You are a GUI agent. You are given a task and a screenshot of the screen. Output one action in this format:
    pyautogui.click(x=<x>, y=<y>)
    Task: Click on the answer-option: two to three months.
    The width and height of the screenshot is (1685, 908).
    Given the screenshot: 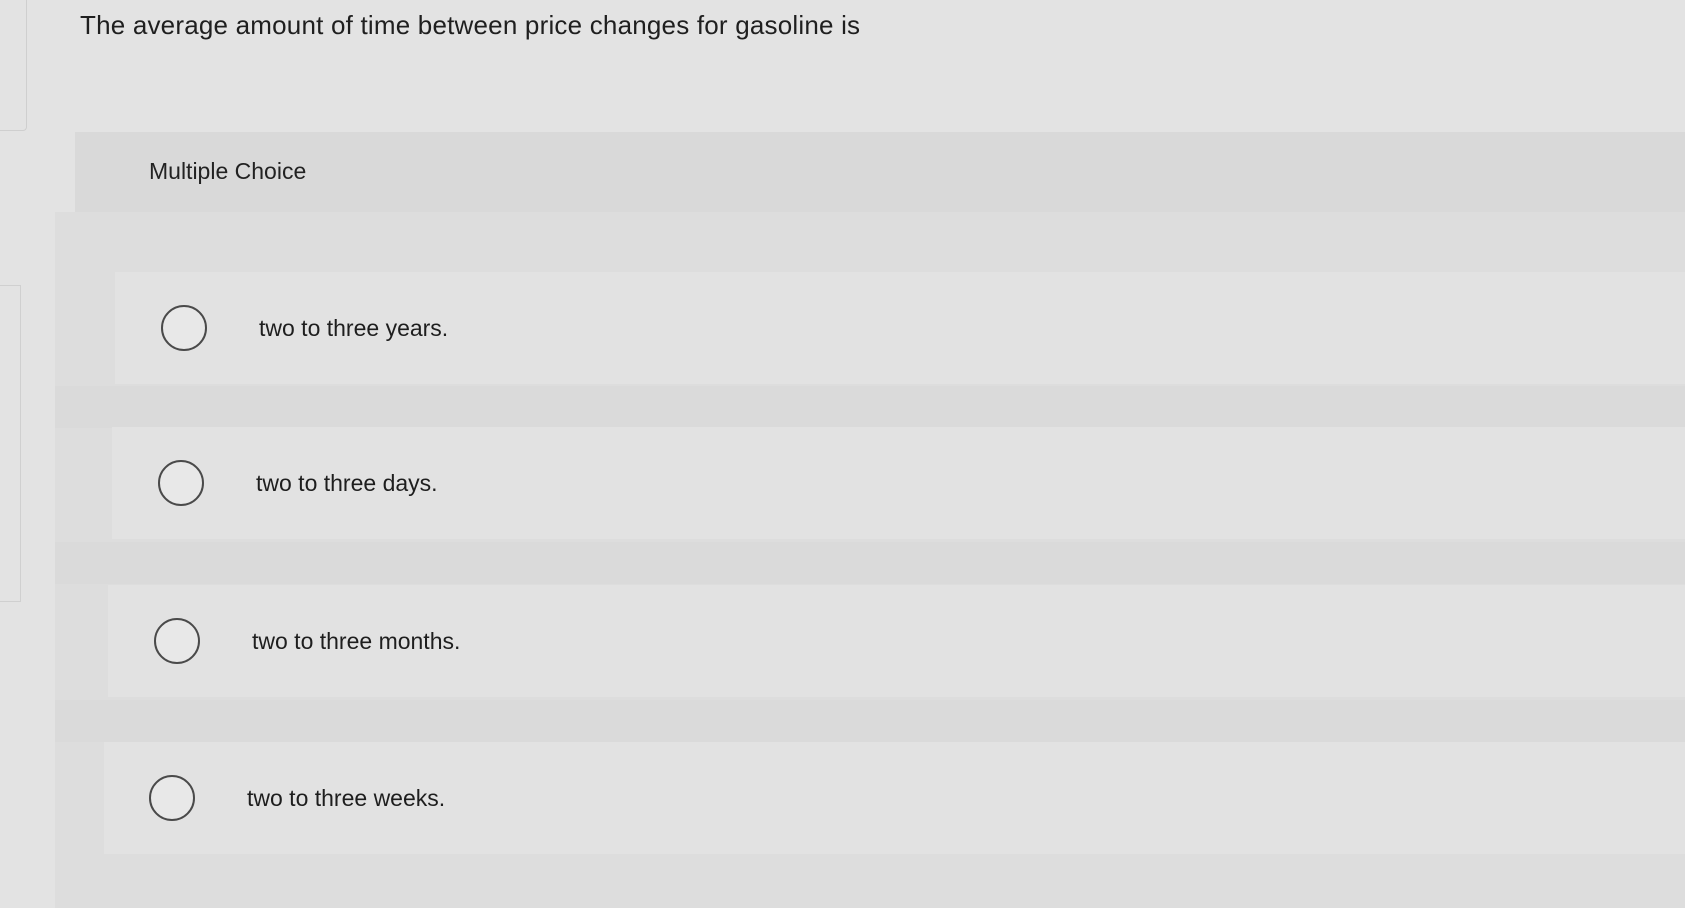 What is the action you would take?
    pyautogui.click(x=896, y=641)
    